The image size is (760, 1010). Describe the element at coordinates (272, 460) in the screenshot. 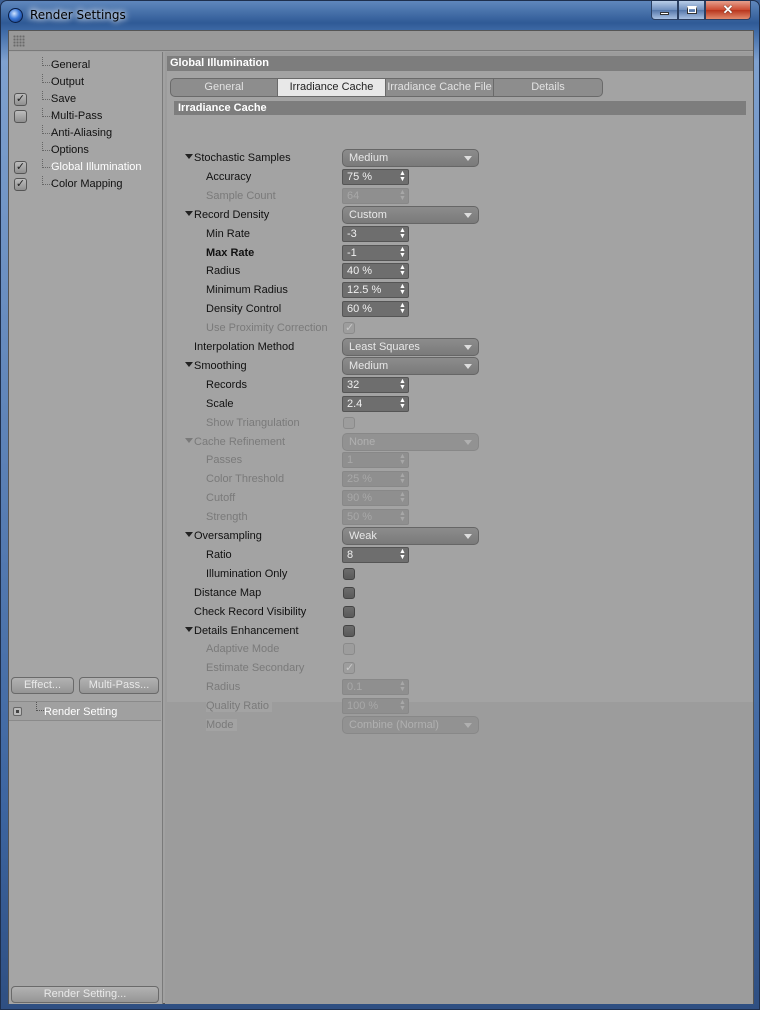

I see `setting-label: Passes` at that location.